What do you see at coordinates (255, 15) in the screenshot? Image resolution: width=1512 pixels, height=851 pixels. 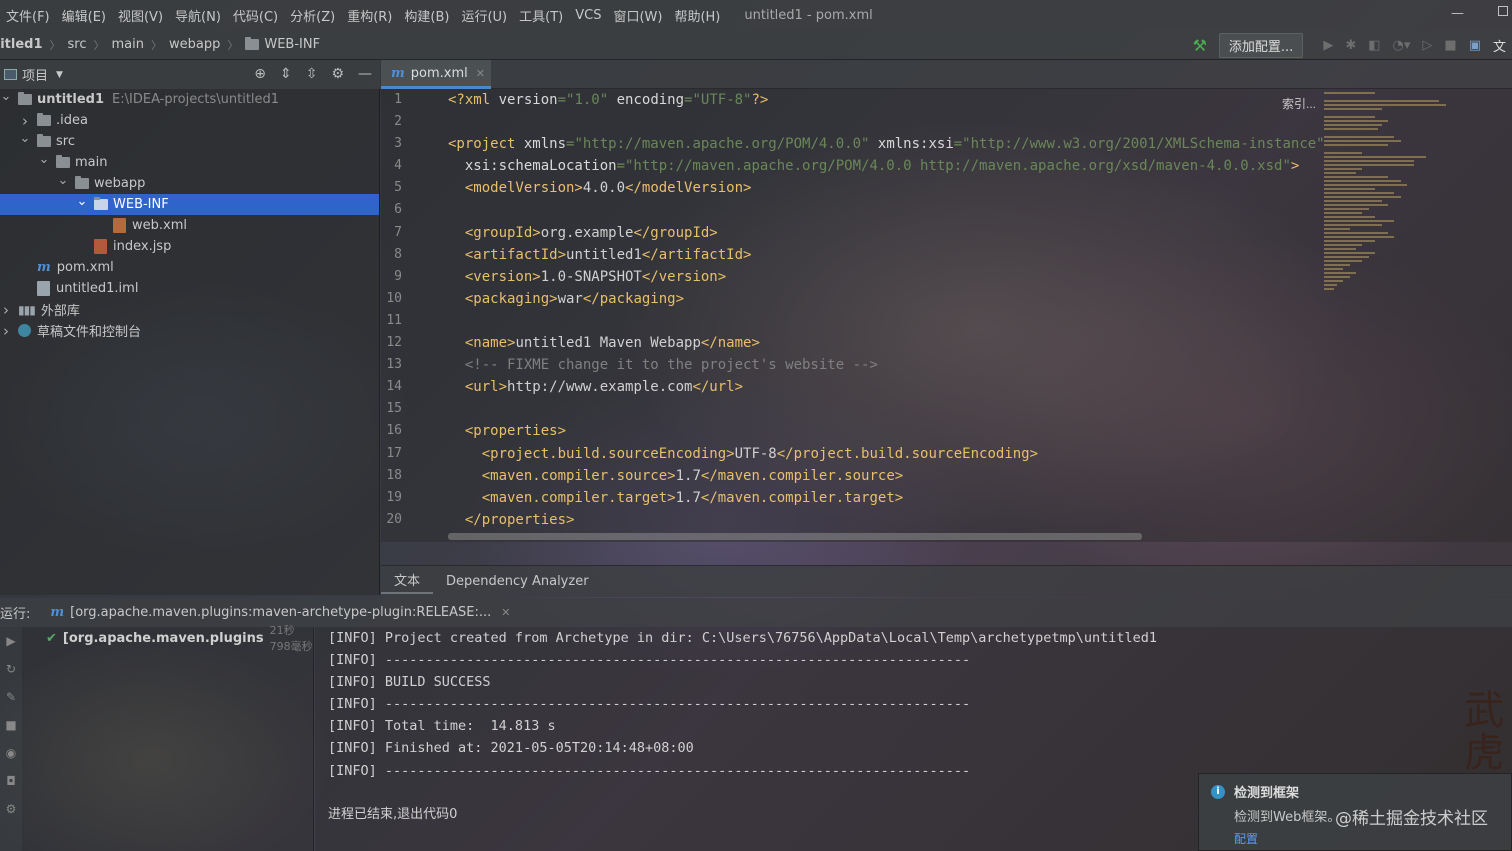 I see `menu-code: 代码(C)` at bounding box center [255, 15].